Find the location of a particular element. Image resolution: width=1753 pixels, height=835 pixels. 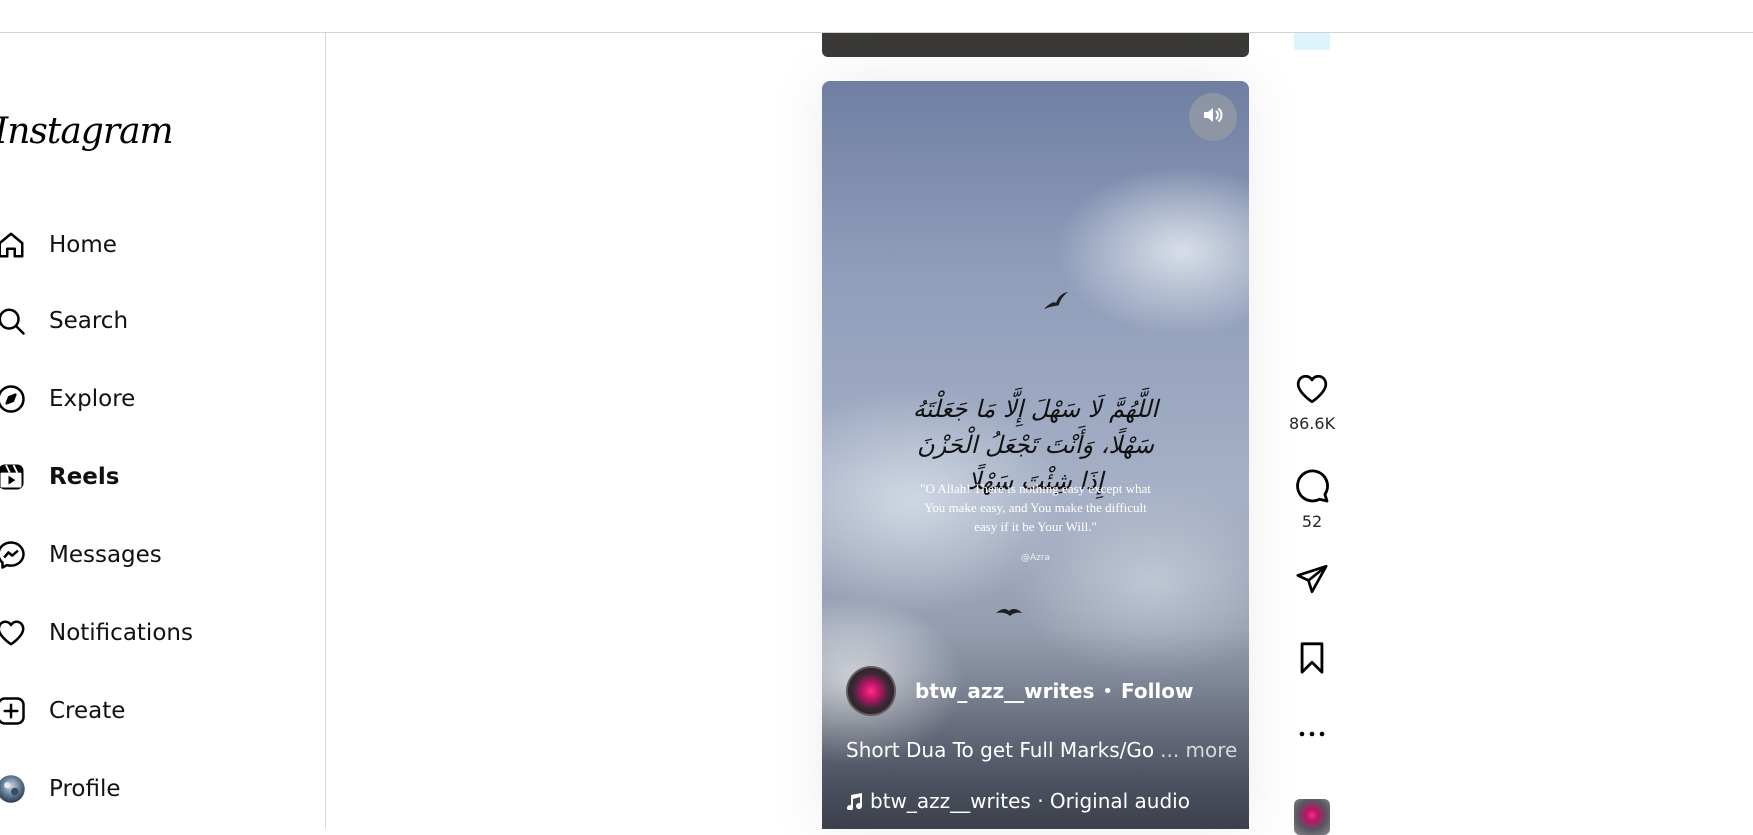

sidebar-item-label: Reels is located at coordinates (84, 477).